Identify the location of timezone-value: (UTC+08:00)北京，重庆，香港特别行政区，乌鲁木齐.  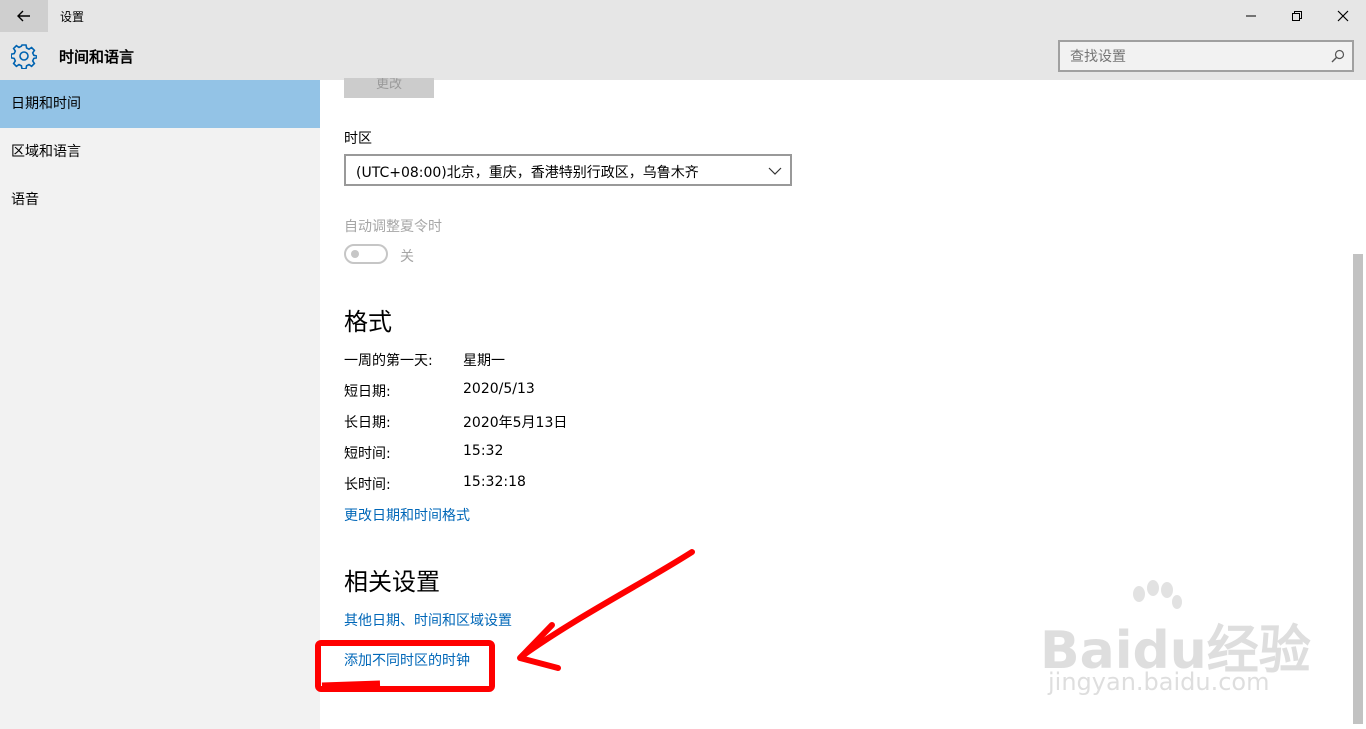
(527, 173).